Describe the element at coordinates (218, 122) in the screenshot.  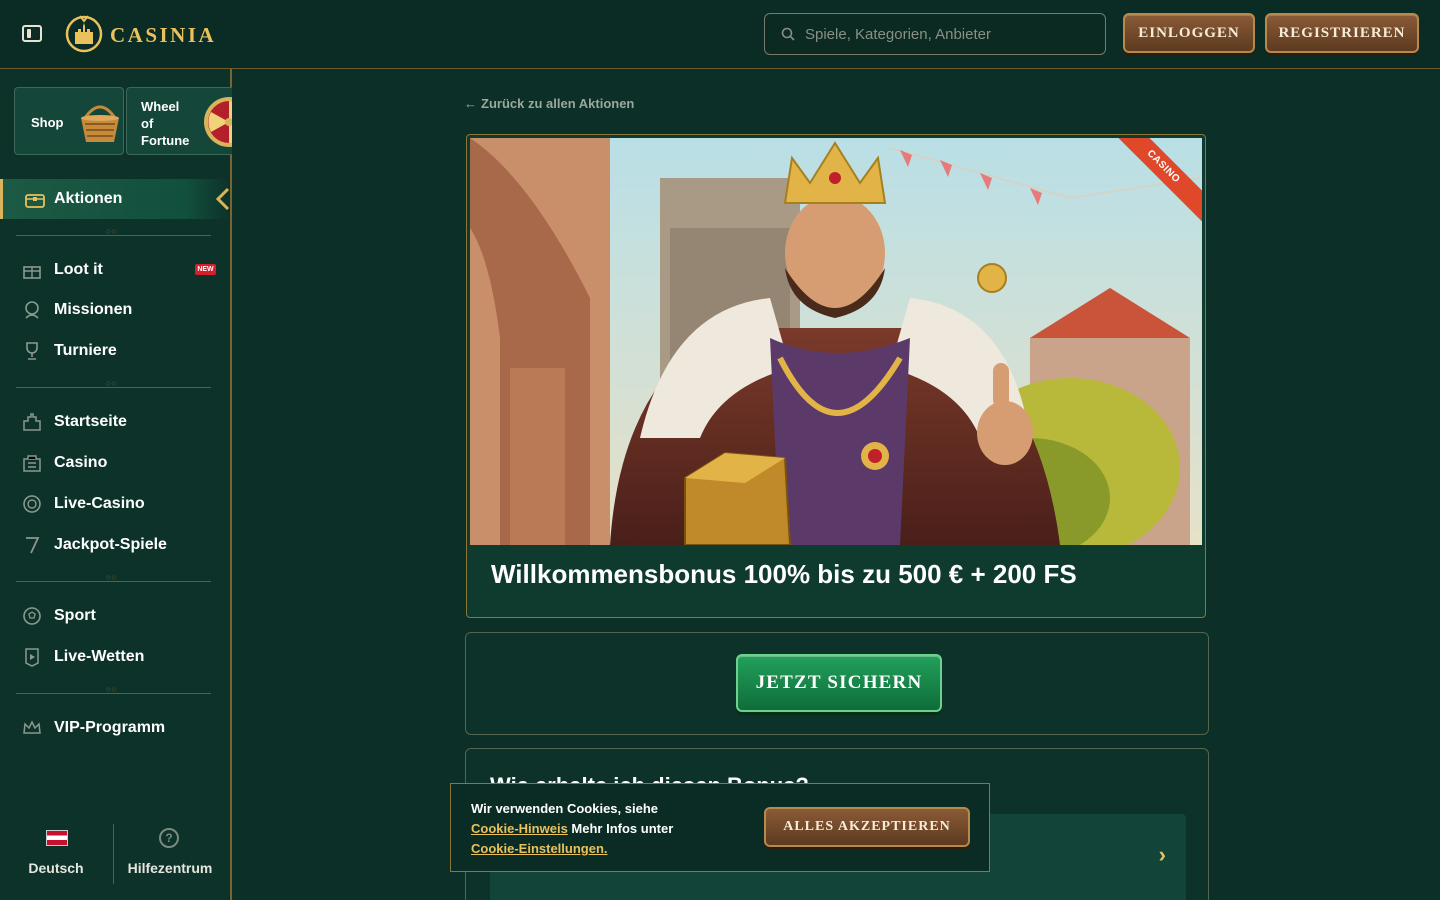
I see `wheel-icon` at that location.